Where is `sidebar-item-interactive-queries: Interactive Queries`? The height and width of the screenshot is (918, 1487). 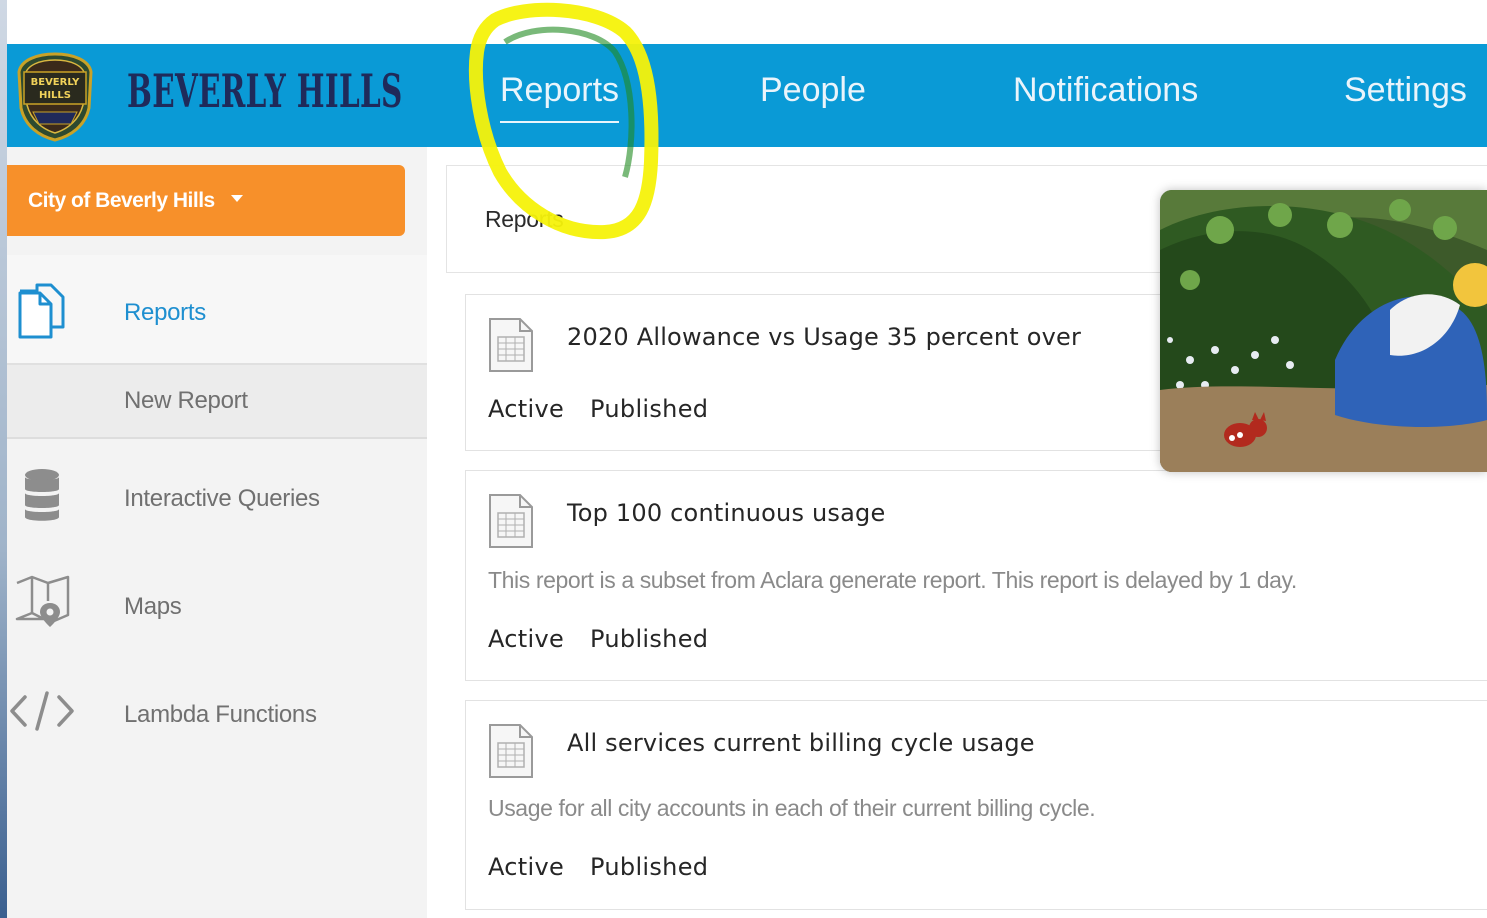
sidebar-item-interactive-queries: Interactive Queries is located at coordinates (217, 494).